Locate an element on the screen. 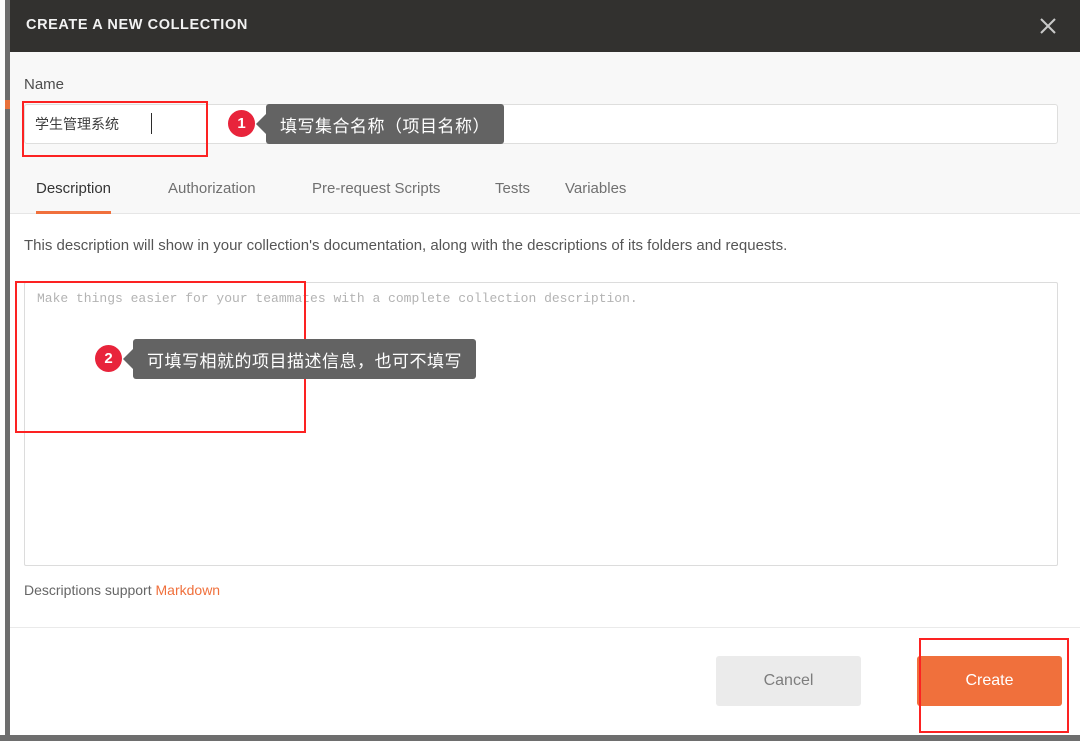 This screenshot has height=741, width=1080. tab-pre-request-scripts: Pre-request Scripts is located at coordinates (376, 188).